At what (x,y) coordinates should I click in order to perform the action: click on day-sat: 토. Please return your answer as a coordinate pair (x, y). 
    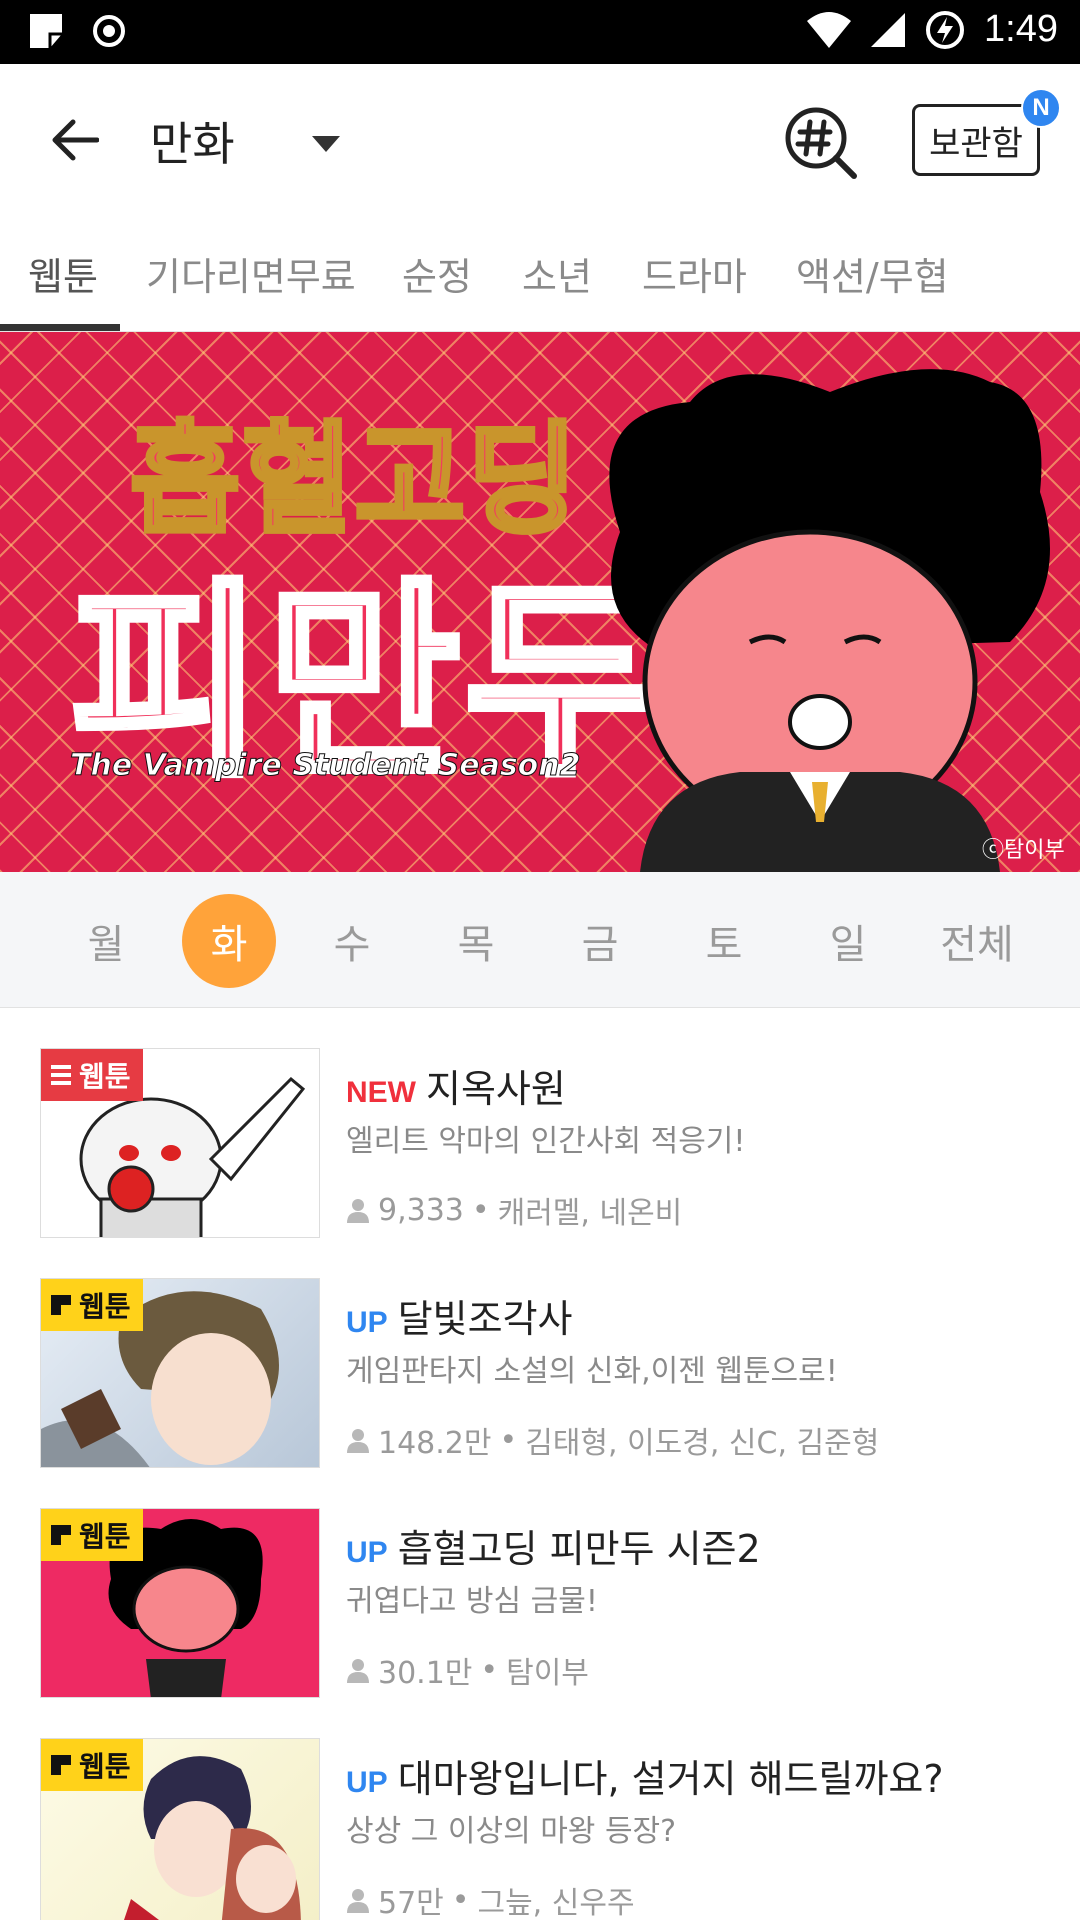
    Looking at the image, I should click on (724, 941).